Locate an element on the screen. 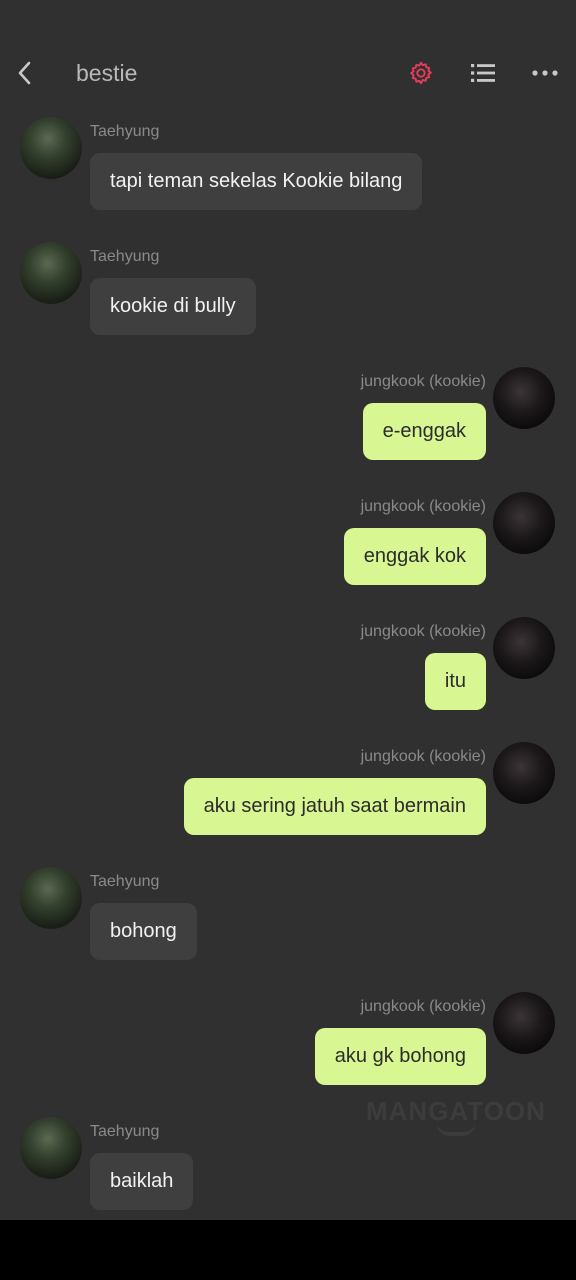 The image size is (576, 1280). status-bar is located at coordinates (288, 22).